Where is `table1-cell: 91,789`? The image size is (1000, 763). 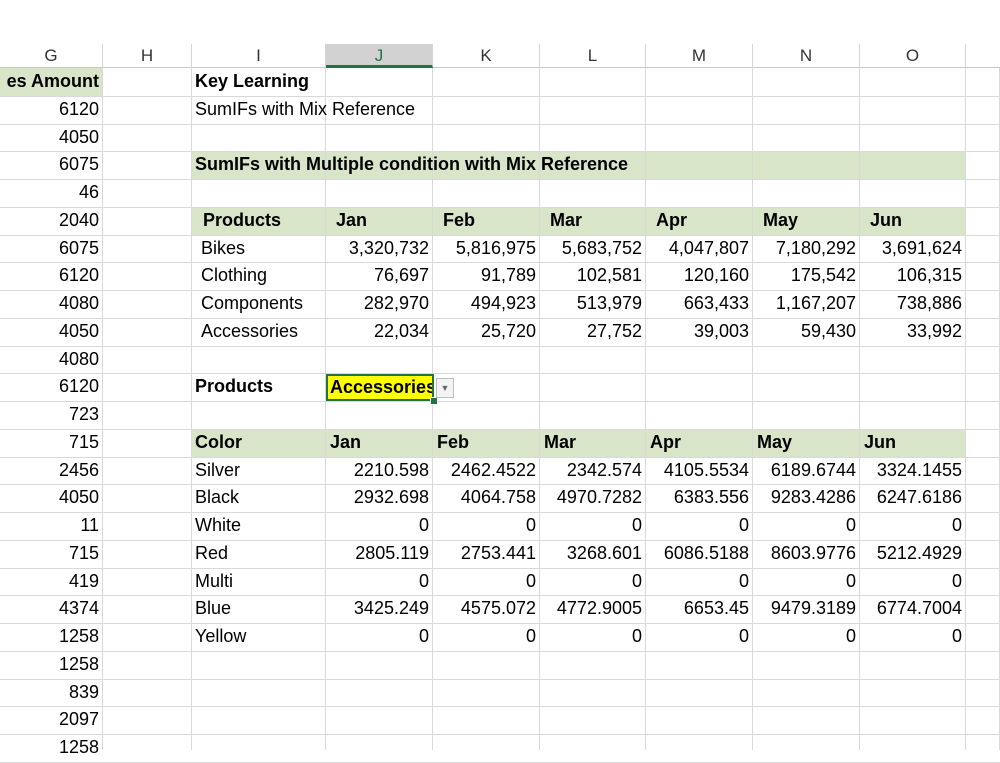 table1-cell: 91,789 is located at coordinates (486, 275).